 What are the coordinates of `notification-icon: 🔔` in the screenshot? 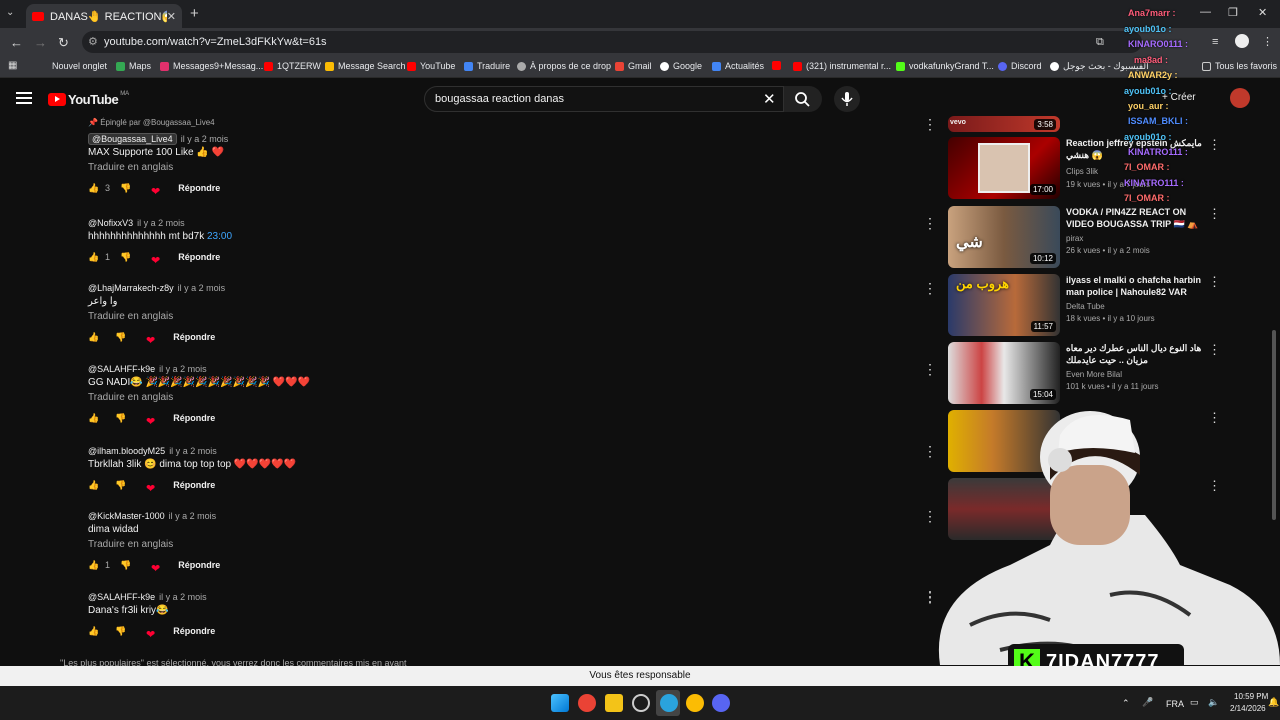 It's located at (1273, 702).